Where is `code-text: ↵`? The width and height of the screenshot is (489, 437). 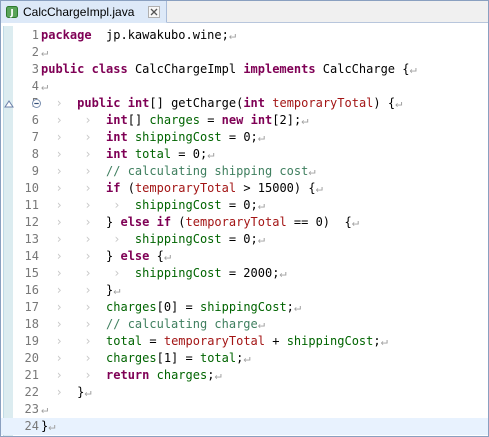 code-text: ↵ is located at coordinates (44, 86).